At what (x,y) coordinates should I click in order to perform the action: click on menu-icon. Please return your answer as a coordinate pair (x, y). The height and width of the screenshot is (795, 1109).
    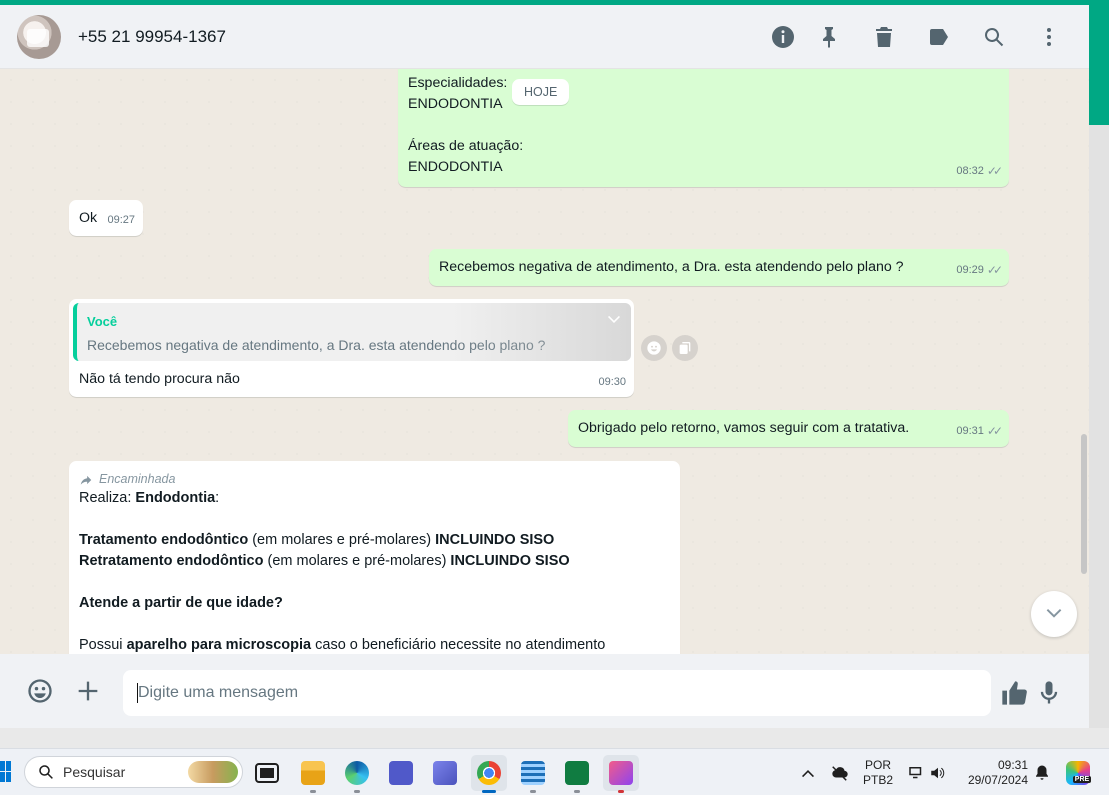
    Looking at the image, I should click on (1049, 37).